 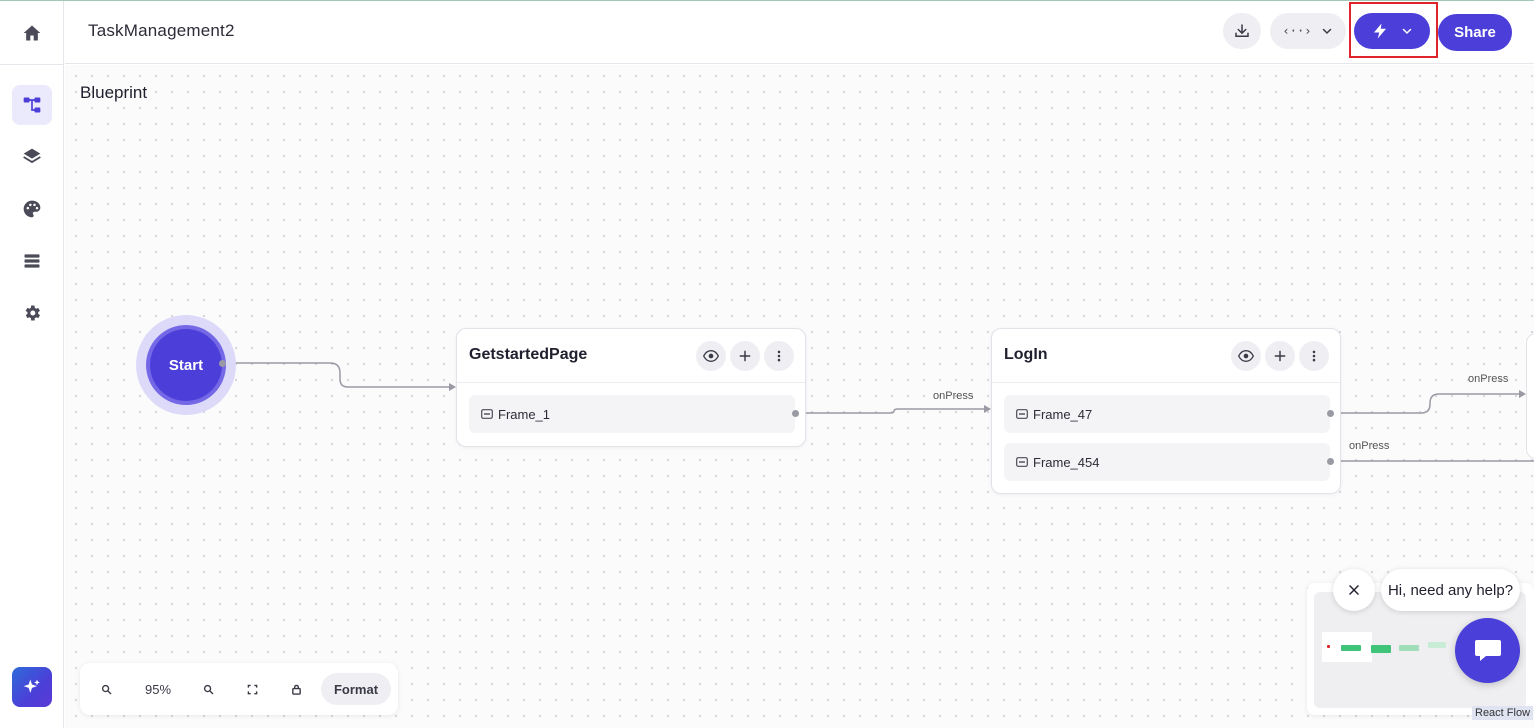 I want to click on start-node-handle, so click(x=222, y=363).